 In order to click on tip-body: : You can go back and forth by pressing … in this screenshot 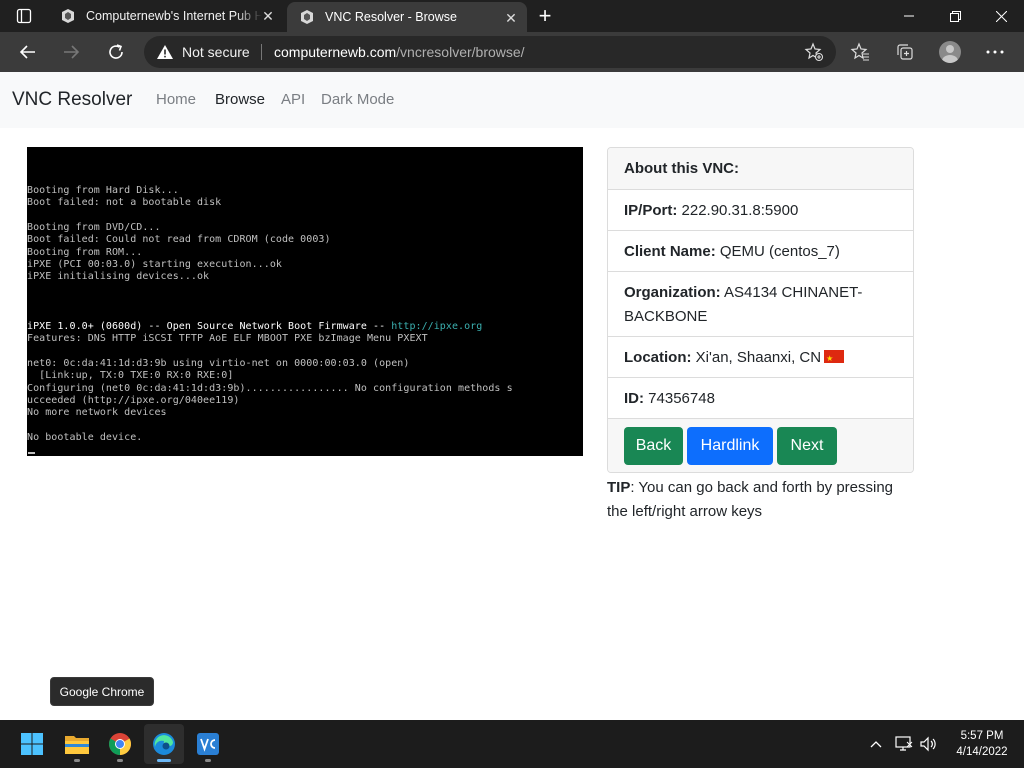, I will do `click(750, 499)`.